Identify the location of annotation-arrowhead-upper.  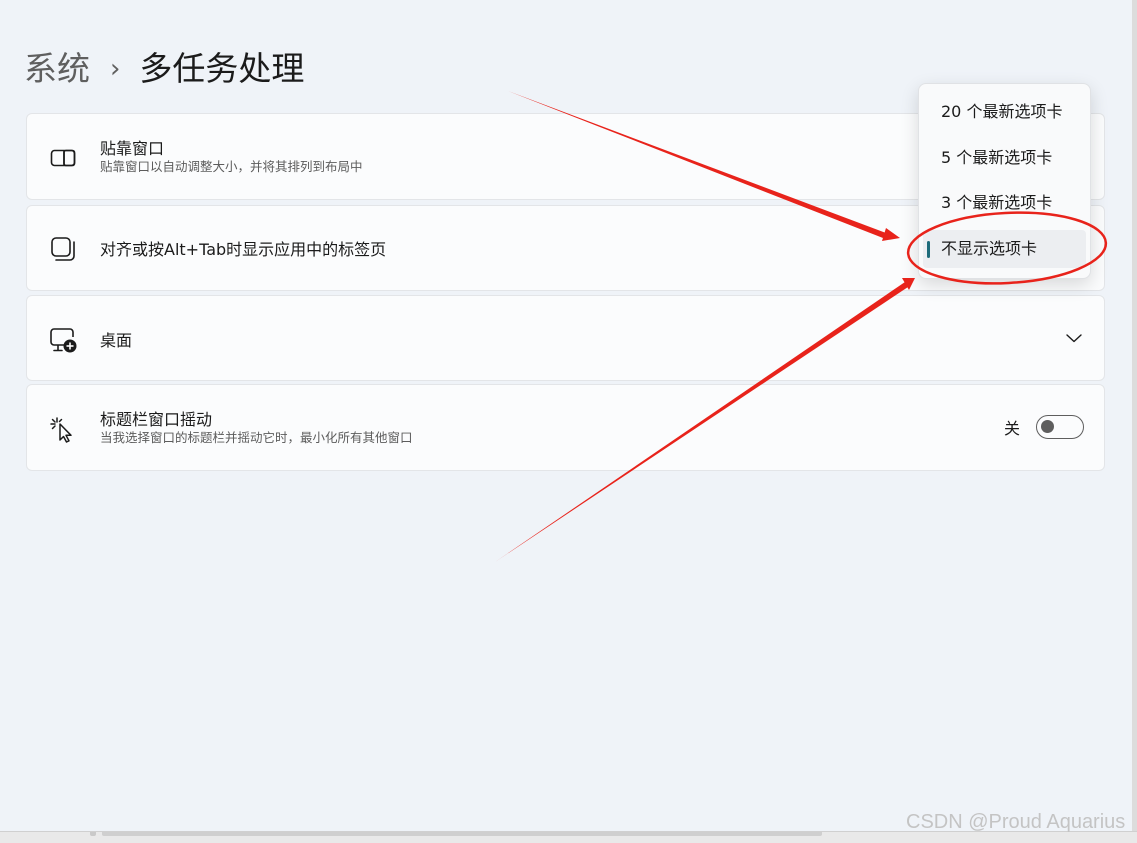
(891, 234).